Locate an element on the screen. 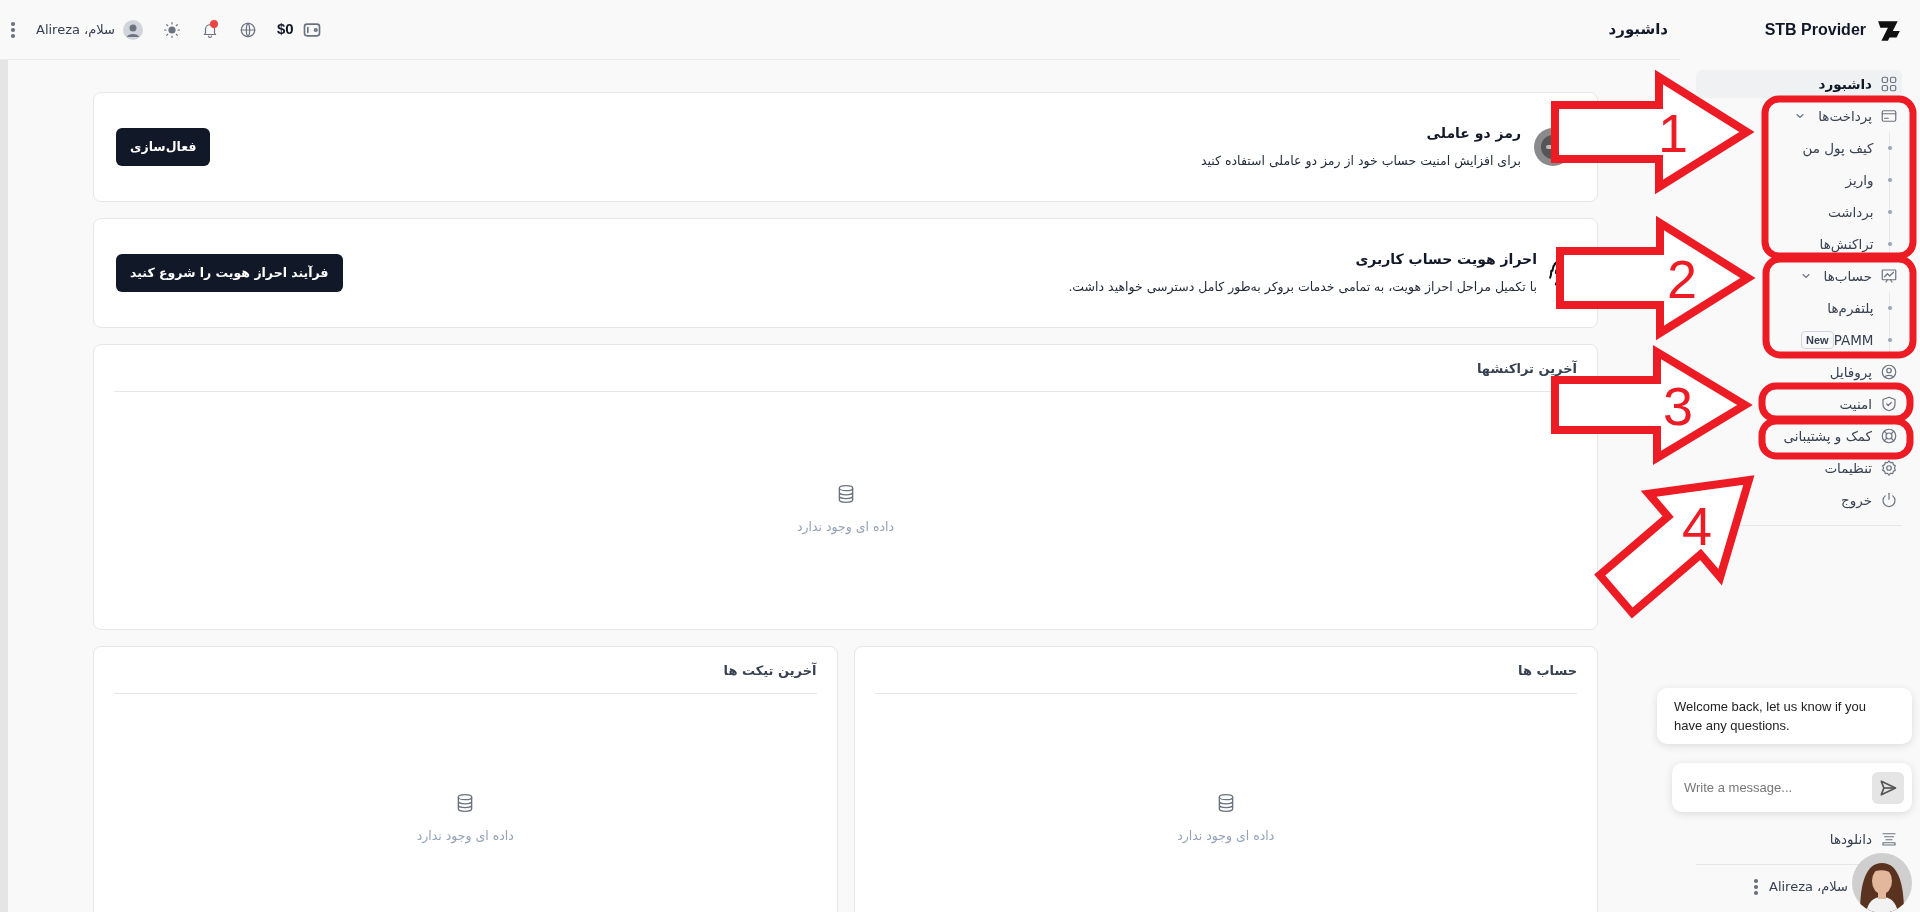 The width and height of the screenshot is (1920, 912). user-icon is located at coordinates (1889, 372).